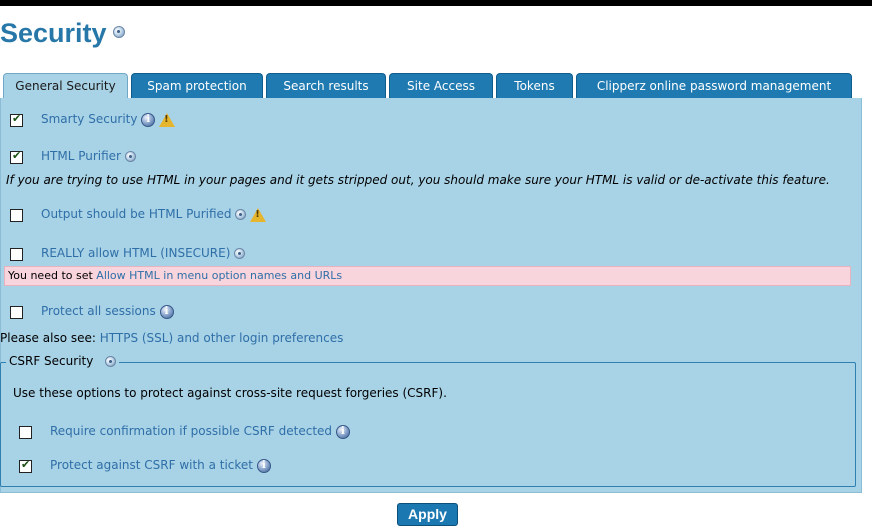 The height and width of the screenshot is (530, 872). What do you see at coordinates (53, 33) in the screenshot?
I see `page-title-text: Security` at bounding box center [53, 33].